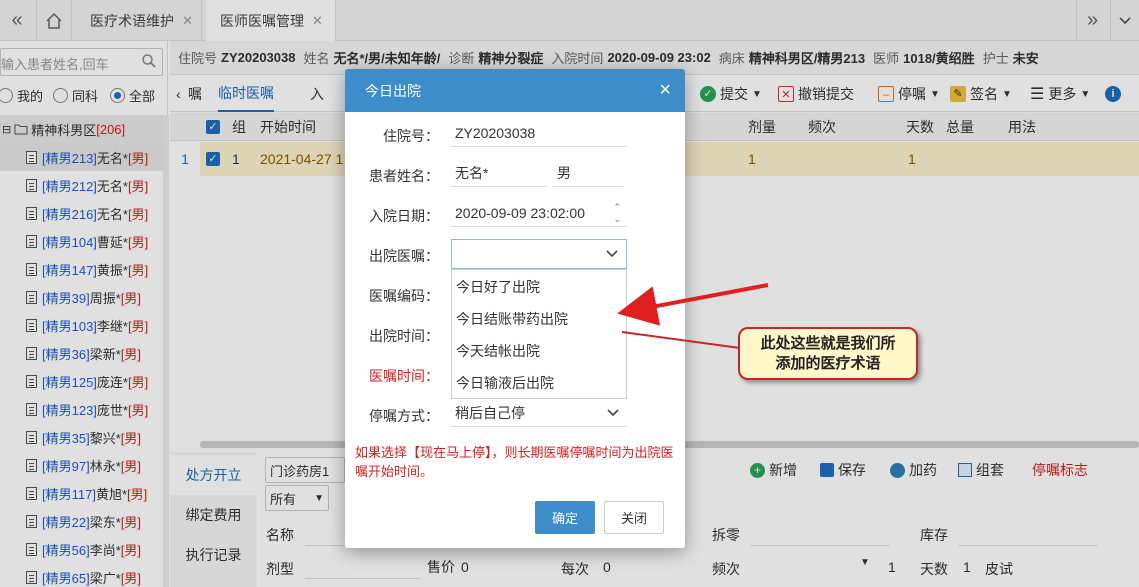 This screenshot has width=1139, height=587. I want to click on arrow-icon, so click(693, 304).